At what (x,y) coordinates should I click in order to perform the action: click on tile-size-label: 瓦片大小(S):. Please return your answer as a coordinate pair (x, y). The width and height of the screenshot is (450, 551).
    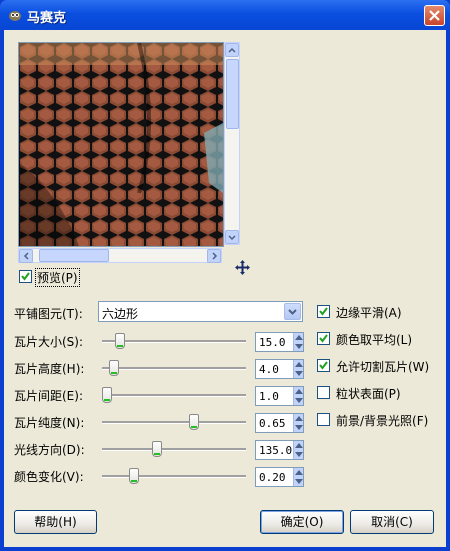
    Looking at the image, I should click on (49, 342).